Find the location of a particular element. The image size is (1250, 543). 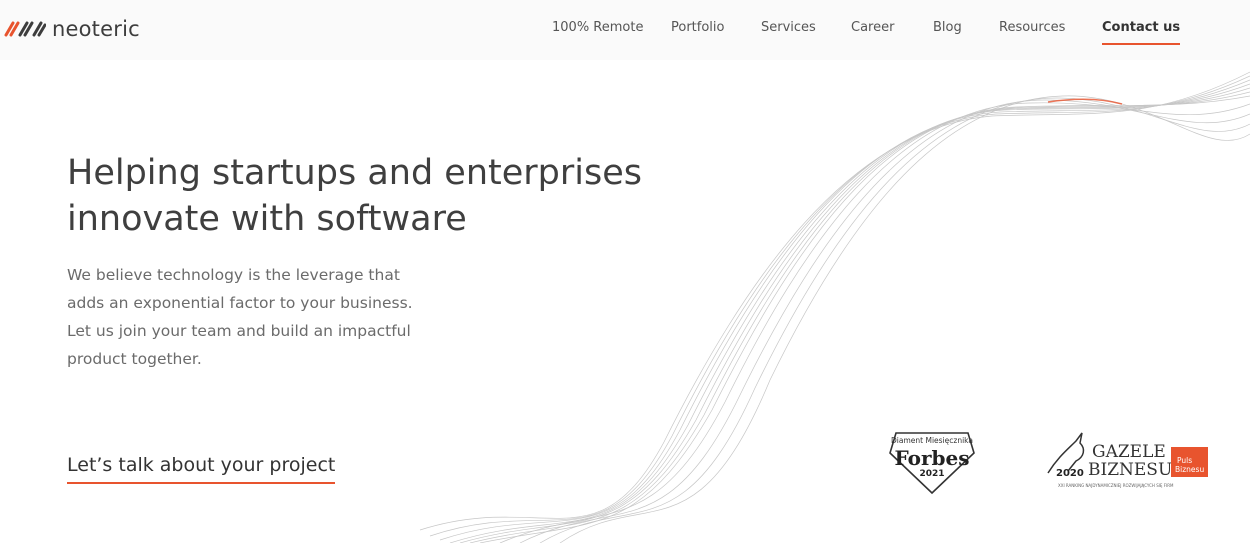

puls-tag-line2: Biznesu is located at coordinates (1189, 469).